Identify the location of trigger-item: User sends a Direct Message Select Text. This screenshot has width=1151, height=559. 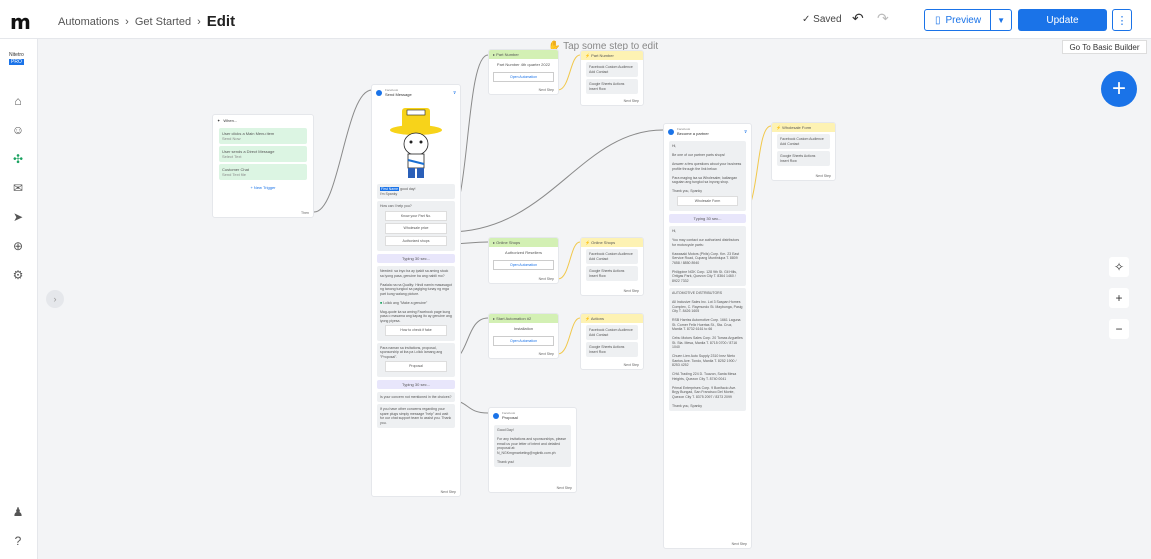
(263, 154).